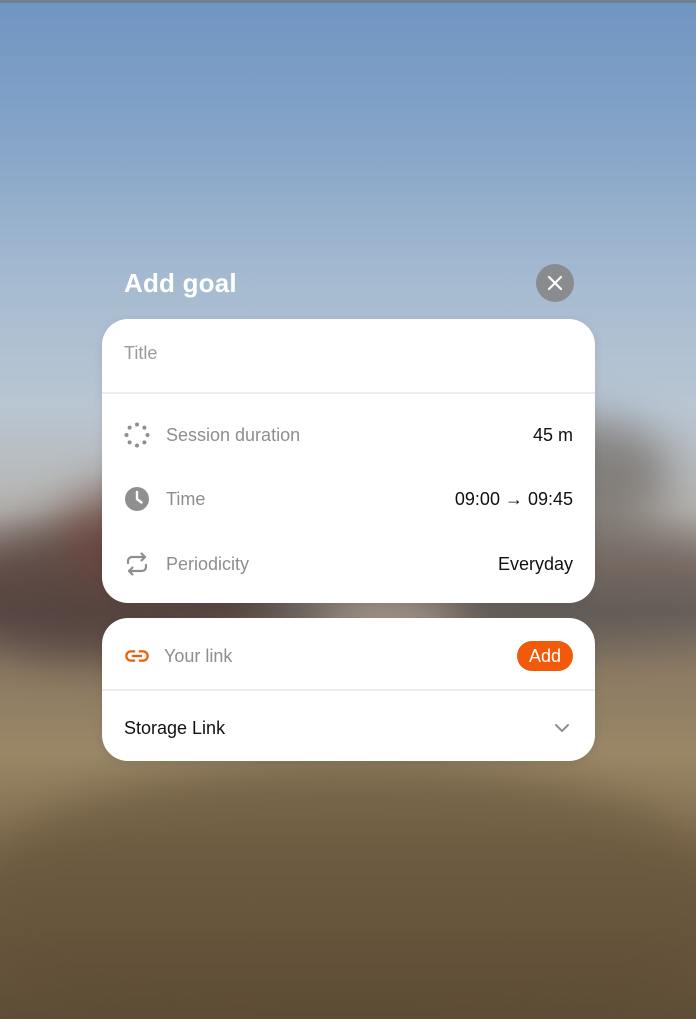 Image resolution: width=696 pixels, height=1019 pixels. I want to click on periodicity-row: Periodicity Everyday, so click(348, 564).